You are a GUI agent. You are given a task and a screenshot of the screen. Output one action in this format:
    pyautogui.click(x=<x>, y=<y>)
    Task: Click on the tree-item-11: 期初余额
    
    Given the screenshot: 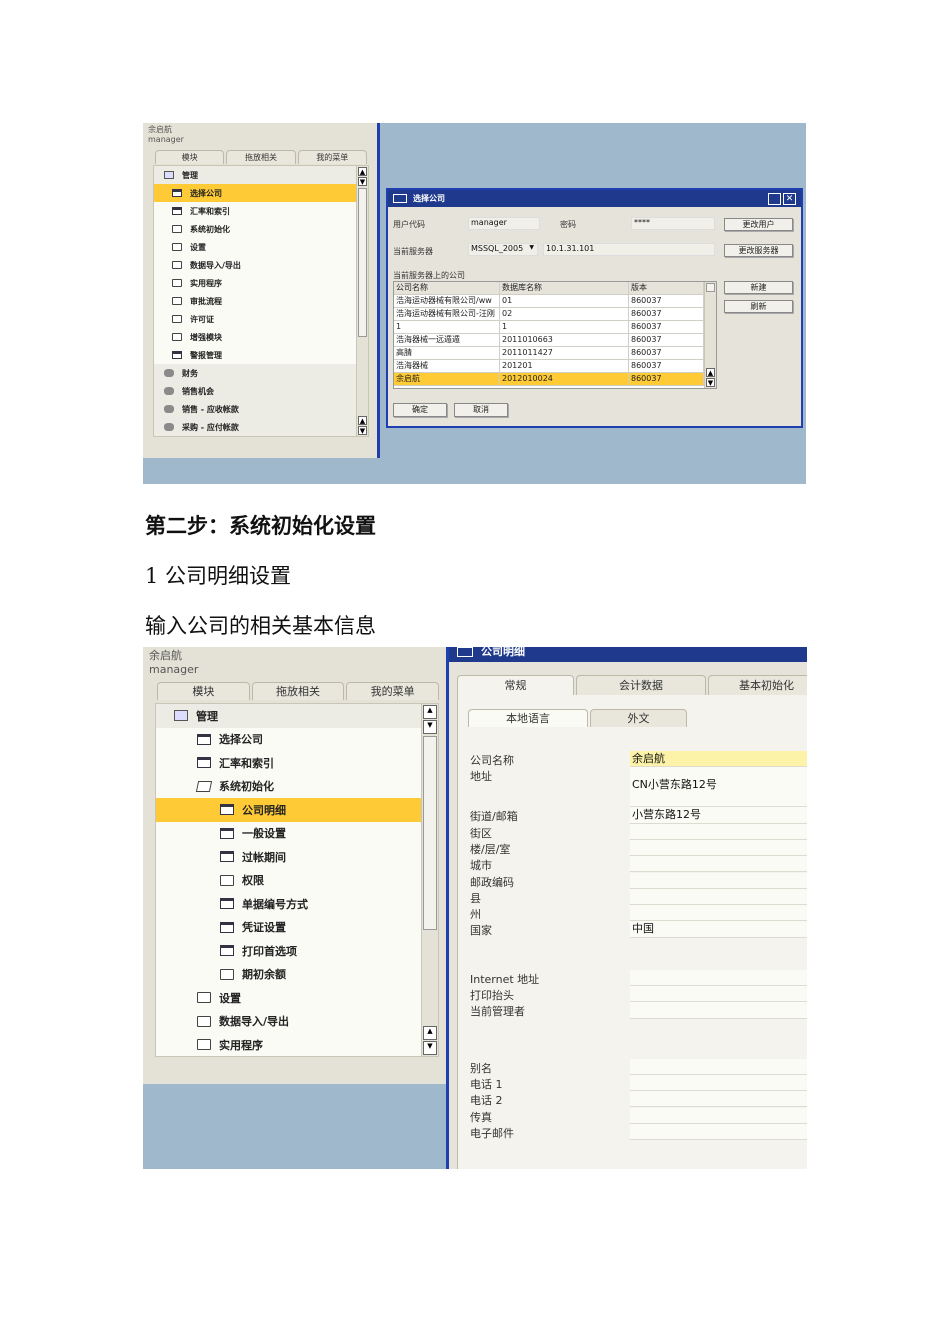 What is the action you would take?
    pyautogui.click(x=289, y=975)
    